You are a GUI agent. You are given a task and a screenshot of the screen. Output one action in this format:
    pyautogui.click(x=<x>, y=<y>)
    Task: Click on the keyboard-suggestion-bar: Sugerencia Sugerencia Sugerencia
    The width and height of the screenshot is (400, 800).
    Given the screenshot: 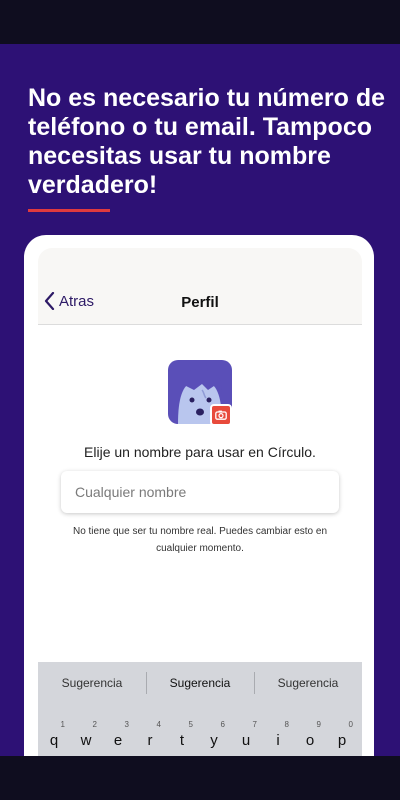 What is the action you would take?
    pyautogui.click(x=200, y=683)
    